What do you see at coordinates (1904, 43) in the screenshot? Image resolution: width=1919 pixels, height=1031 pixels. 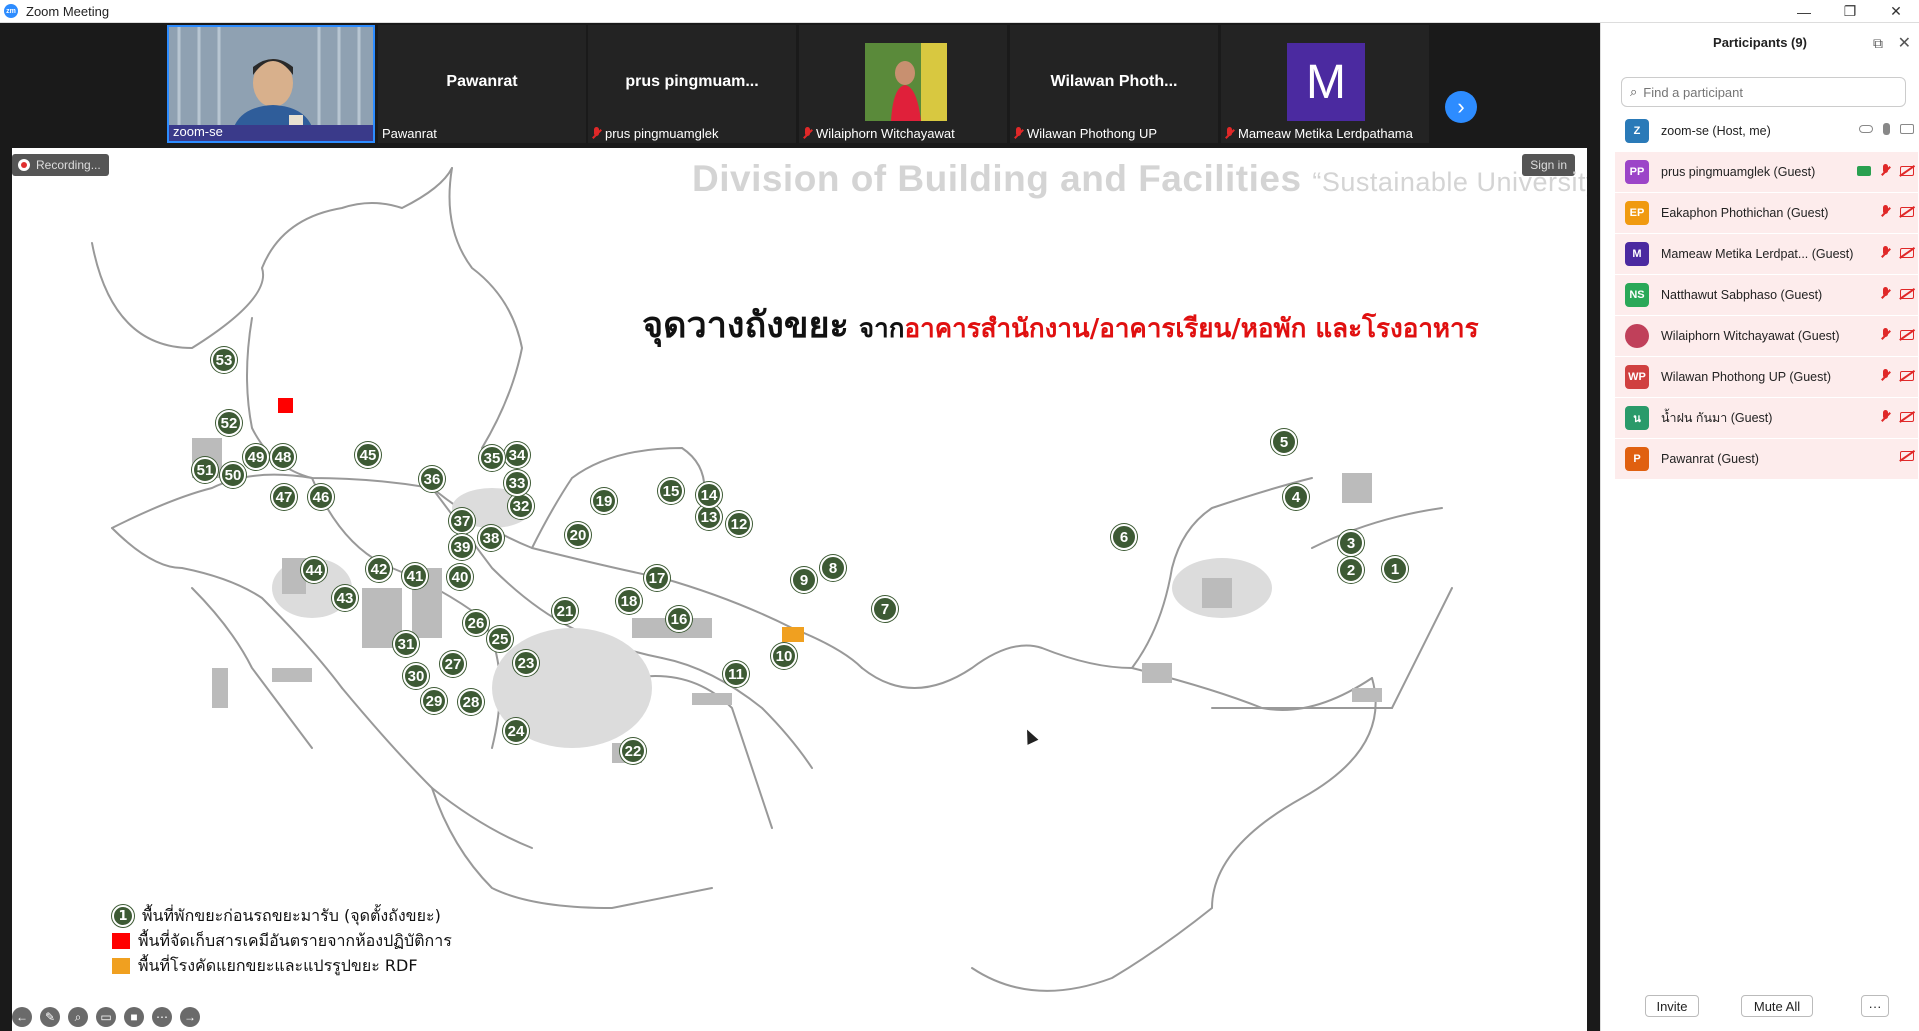 I see `close-panel-icon: ✕` at bounding box center [1904, 43].